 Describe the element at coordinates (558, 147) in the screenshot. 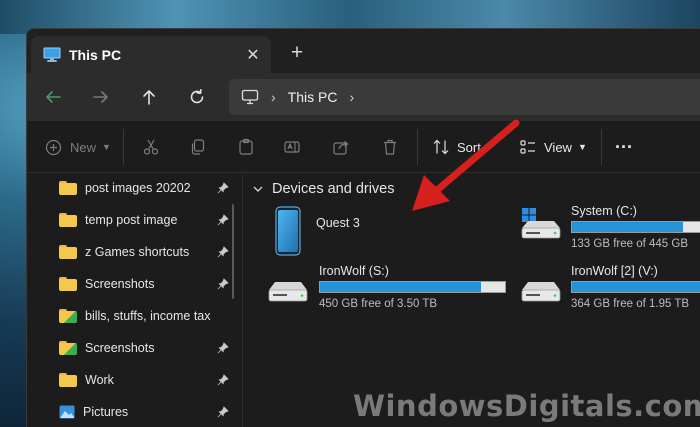

I see `view-label: View` at that location.